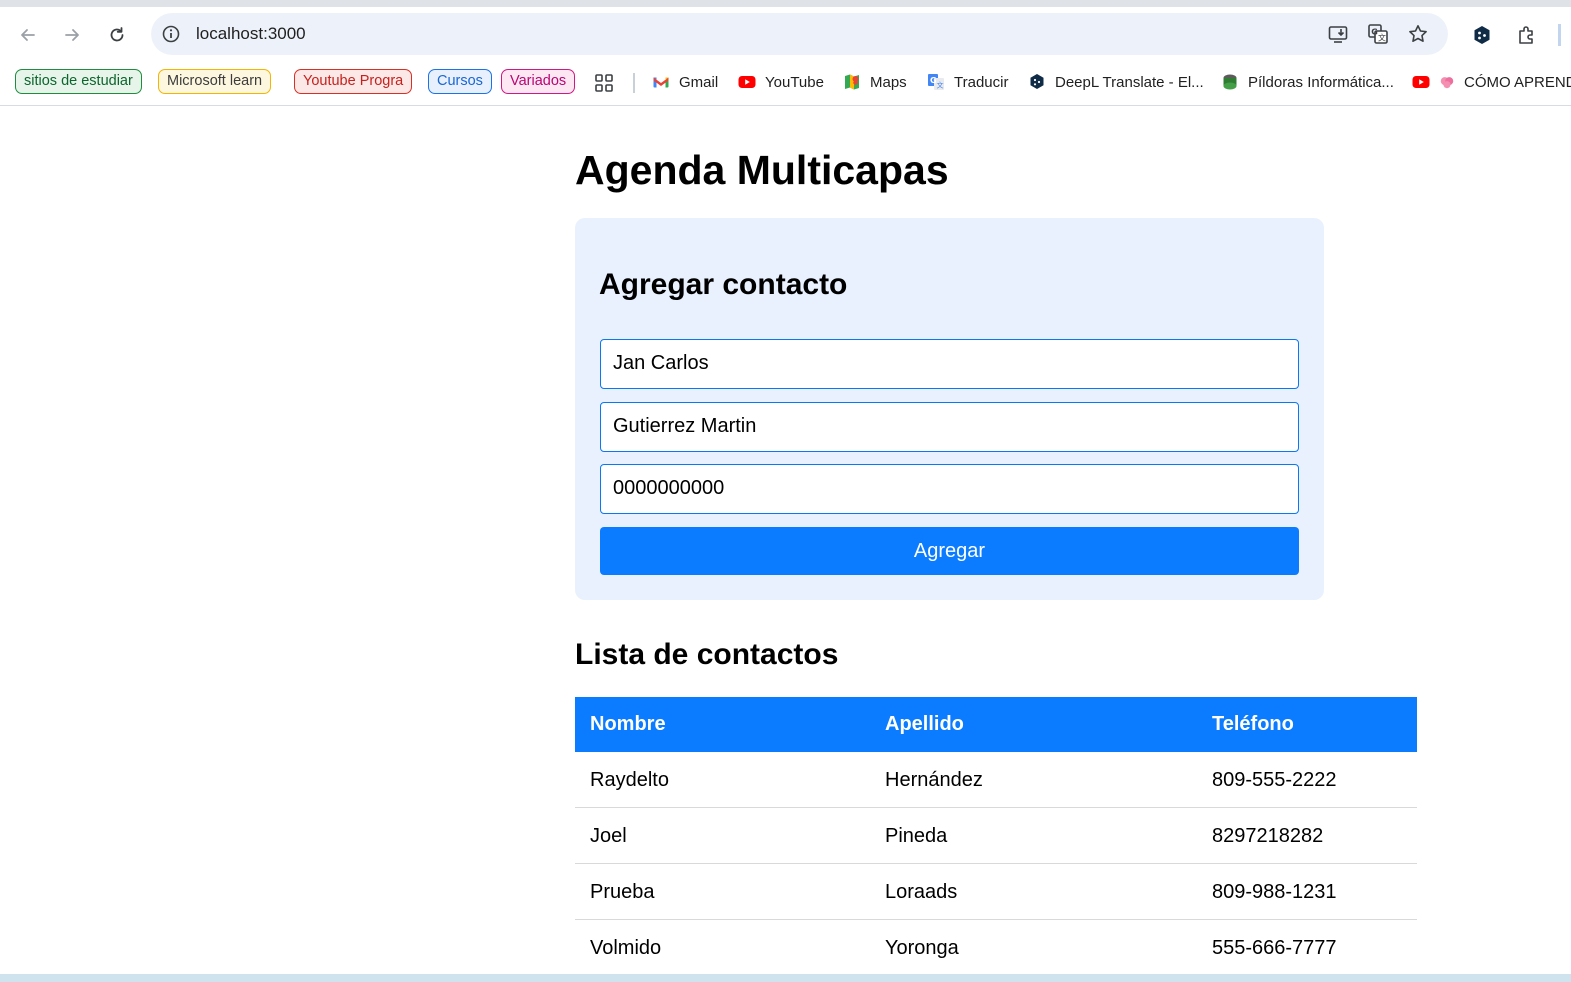 The image size is (1571, 982). I want to click on bookmark-label: Maps, so click(888, 82).